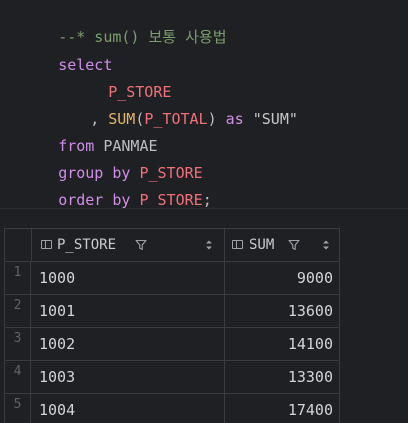 The height and width of the screenshot is (423, 408). Describe the element at coordinates (167, 107) in the screenshot. I see `code-line-4: , SUM(P_TOTAL) as "SUM"` at that location.